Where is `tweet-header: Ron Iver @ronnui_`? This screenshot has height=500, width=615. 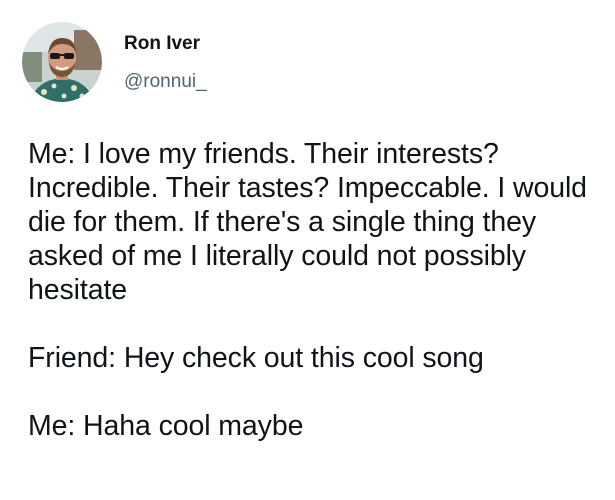
tweet-header: Ron Iver @ronnui_ is located at coordinates (114, 64).